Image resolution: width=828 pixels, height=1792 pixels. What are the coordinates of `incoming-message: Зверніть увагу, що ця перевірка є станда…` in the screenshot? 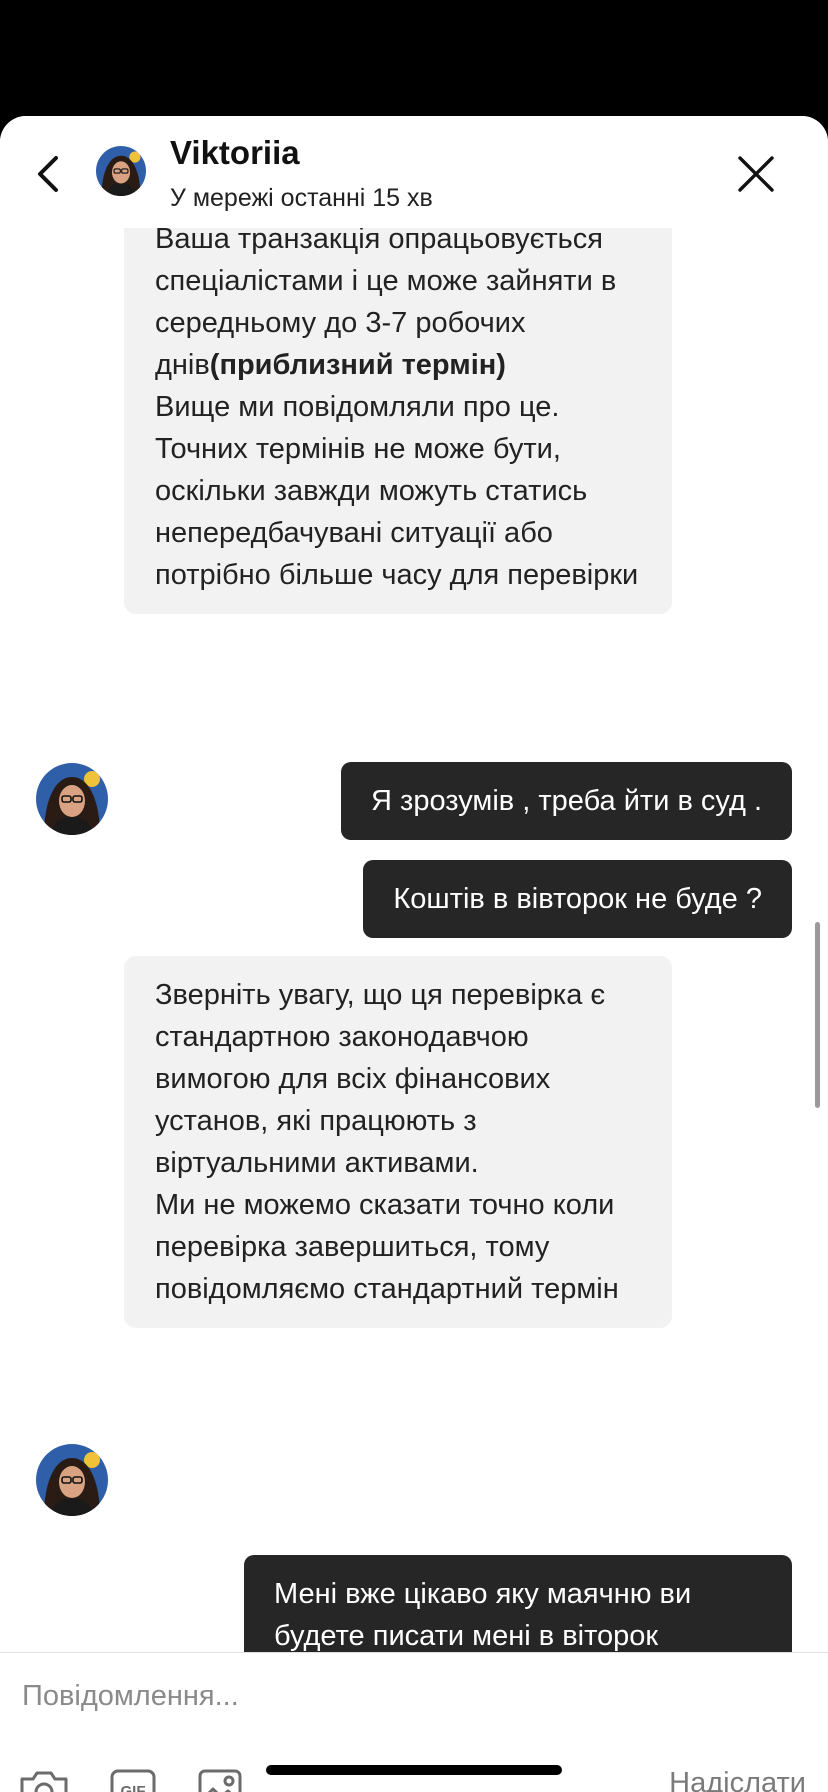 It's located at (398, 1142).